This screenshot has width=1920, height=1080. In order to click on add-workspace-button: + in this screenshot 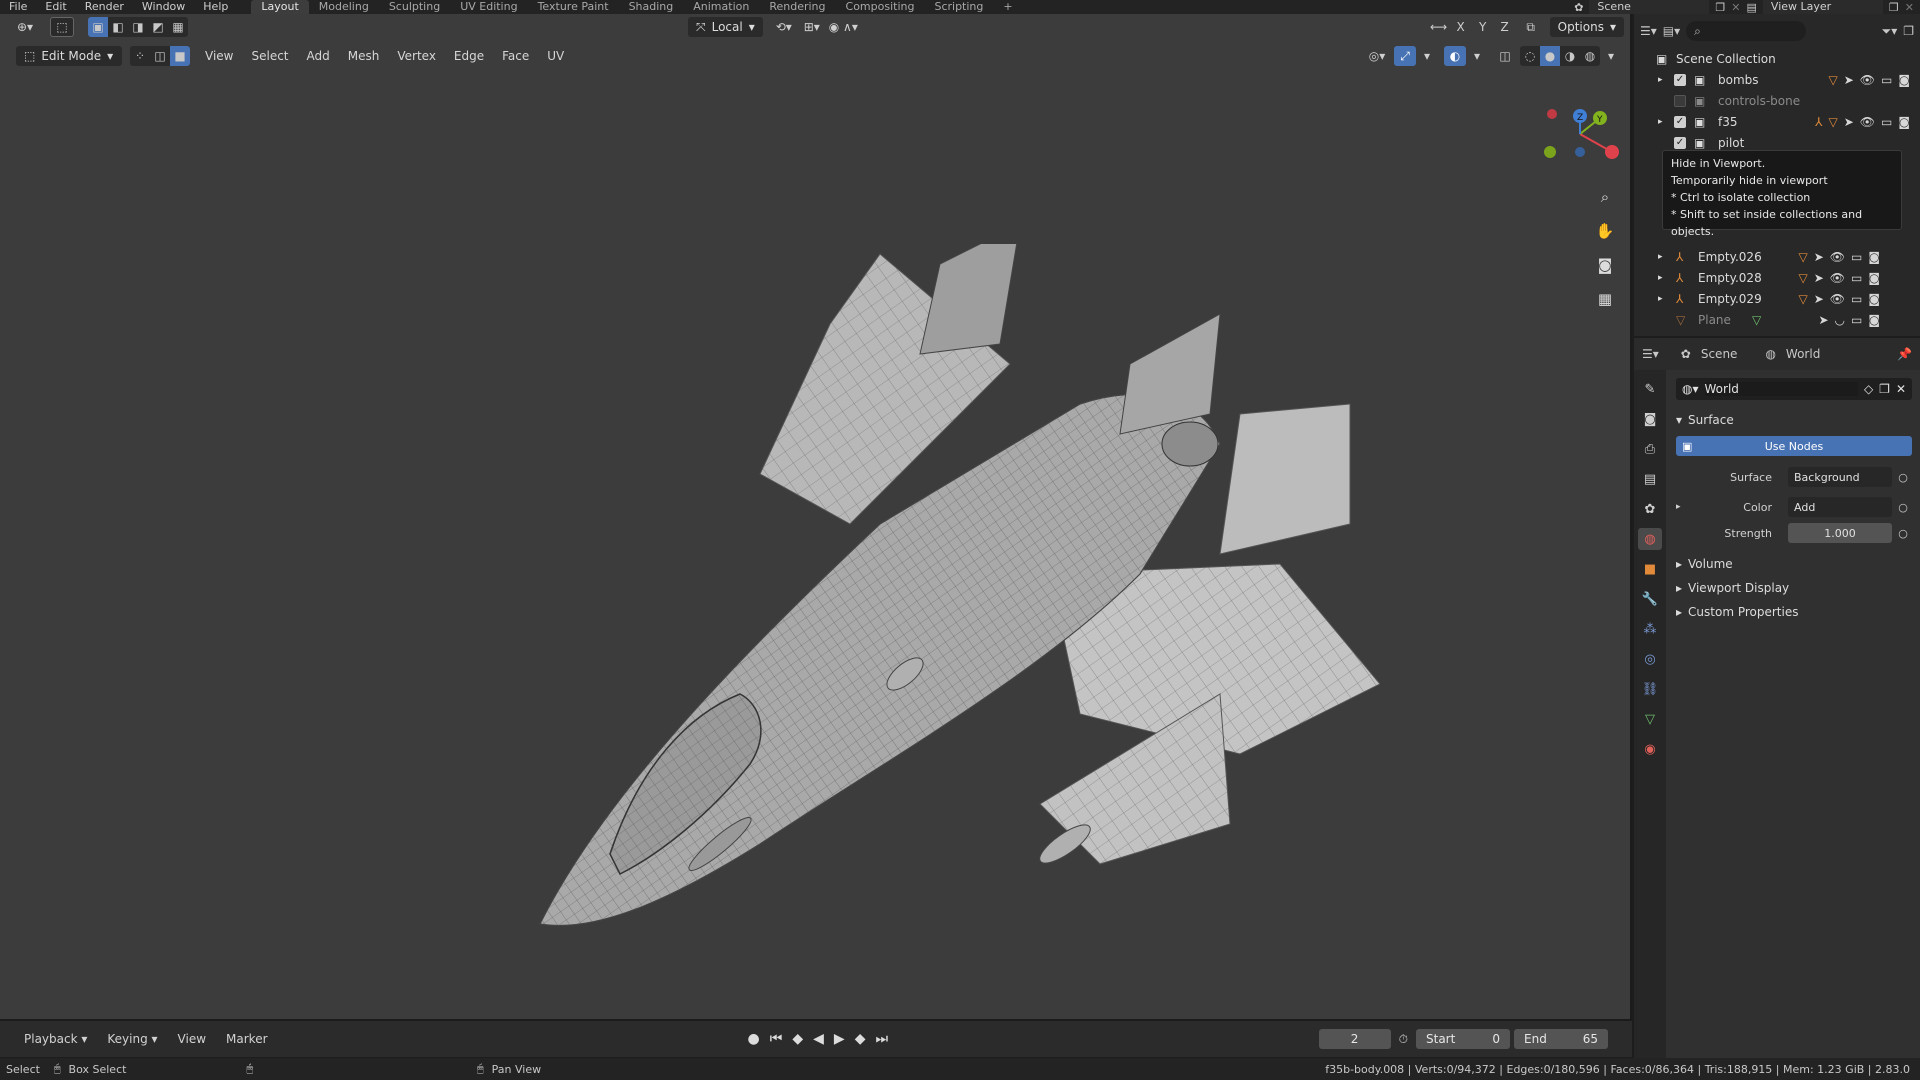, I will do `click(1007, 7)`.